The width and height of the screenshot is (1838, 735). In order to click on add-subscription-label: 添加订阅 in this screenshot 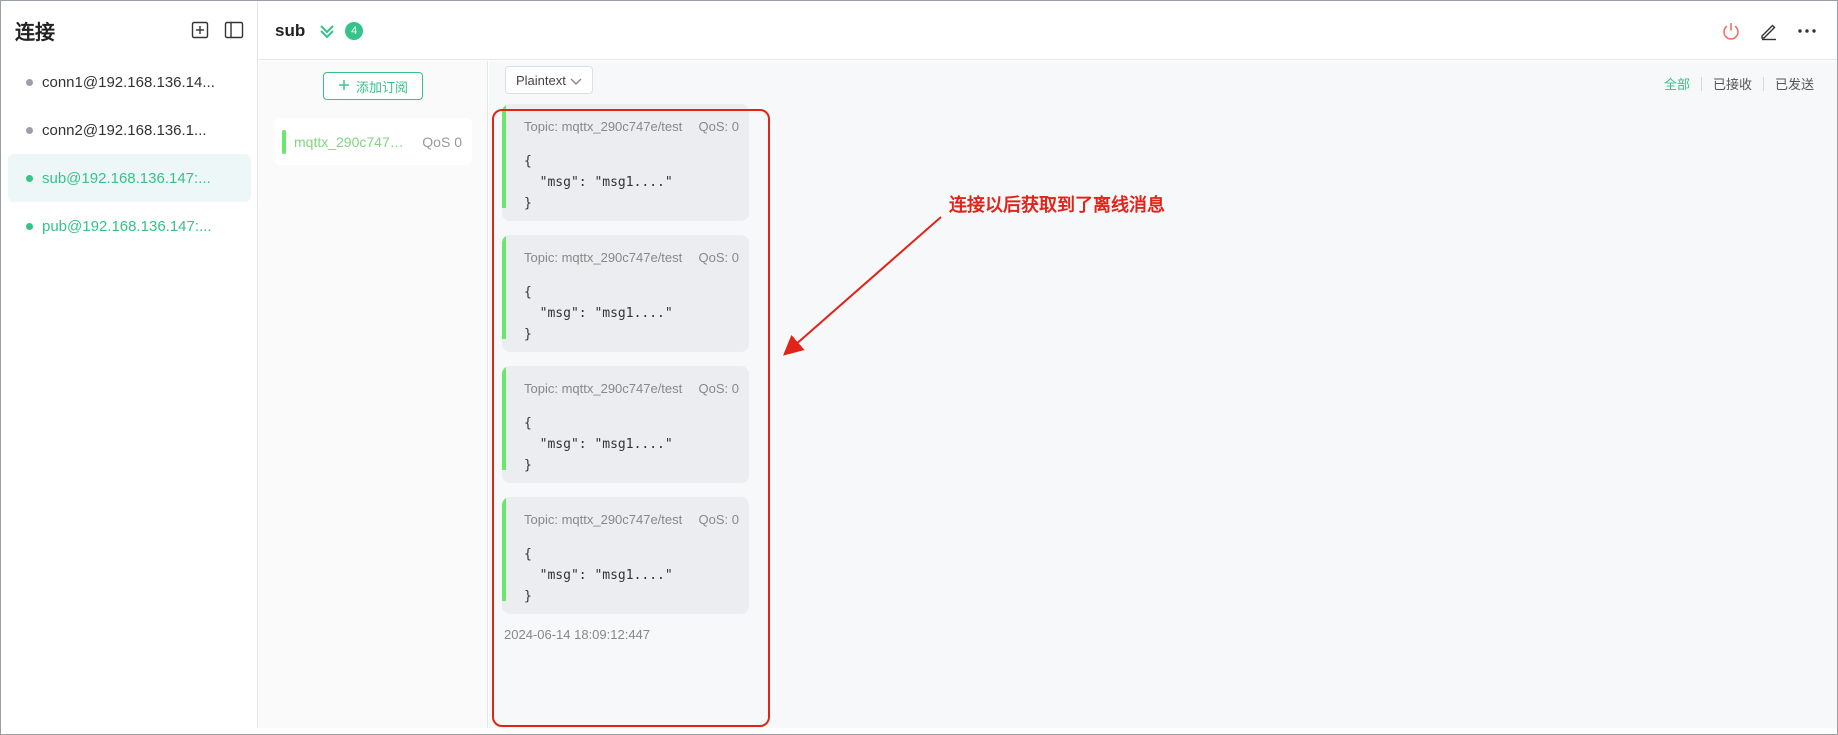, I will do `click(381, 87)`.